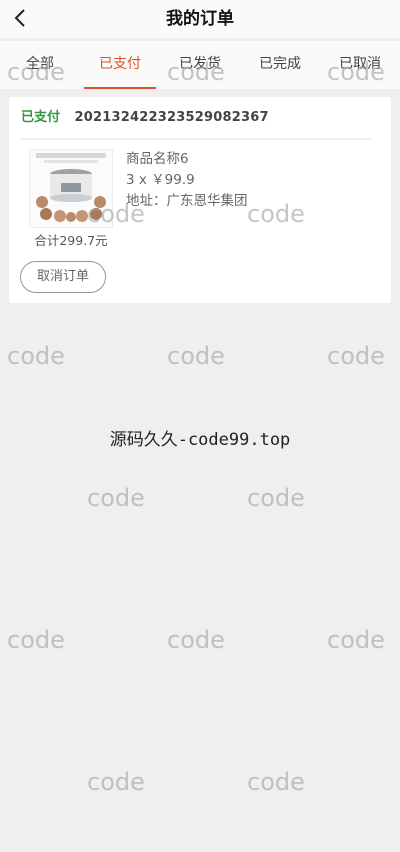 The image size is (400, 852). I want to click on order-number: 2021324223235290823​67, so click(171, 117).